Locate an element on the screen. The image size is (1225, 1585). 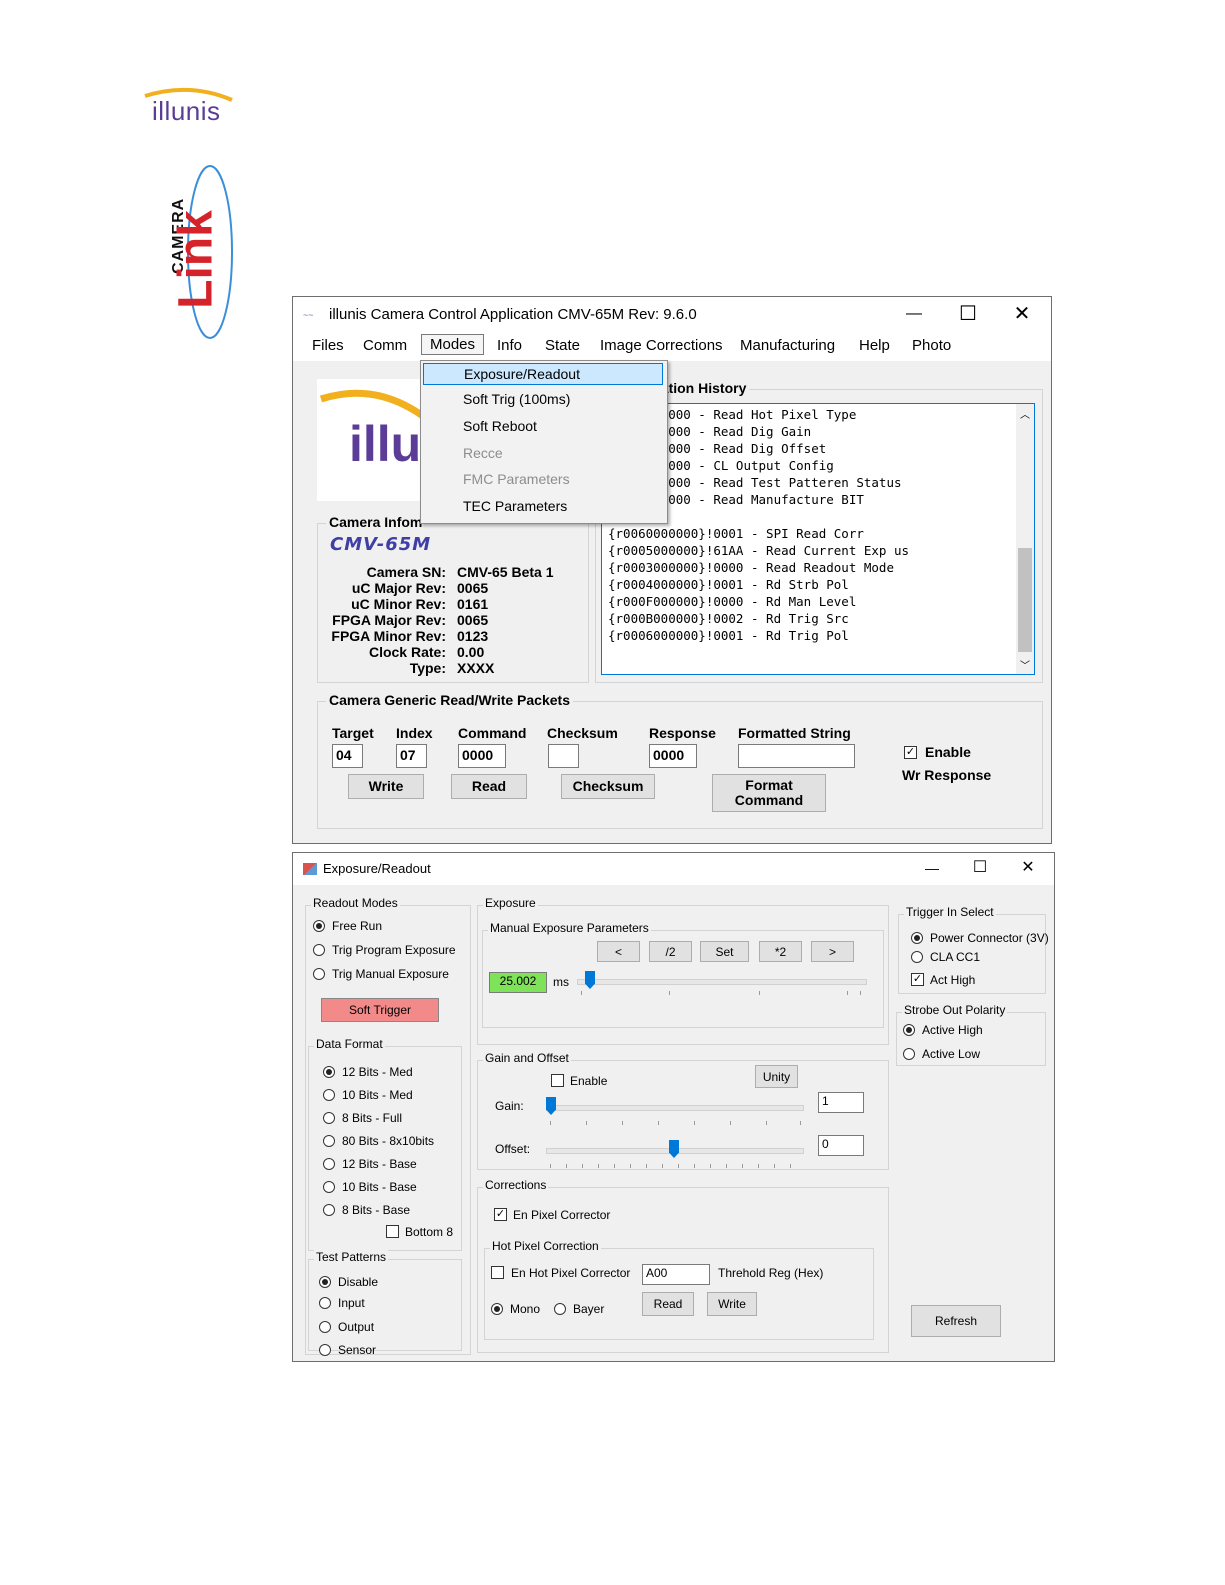
checksum-button: Checksum is located at coordinates (608, 786).